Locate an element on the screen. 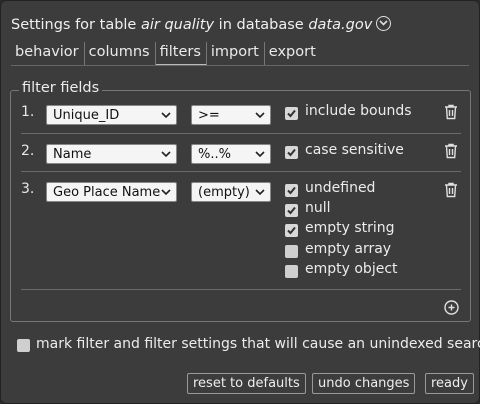 This screenshot has height=404, width=480. tab-import: import is located at coordinates (236, 53).